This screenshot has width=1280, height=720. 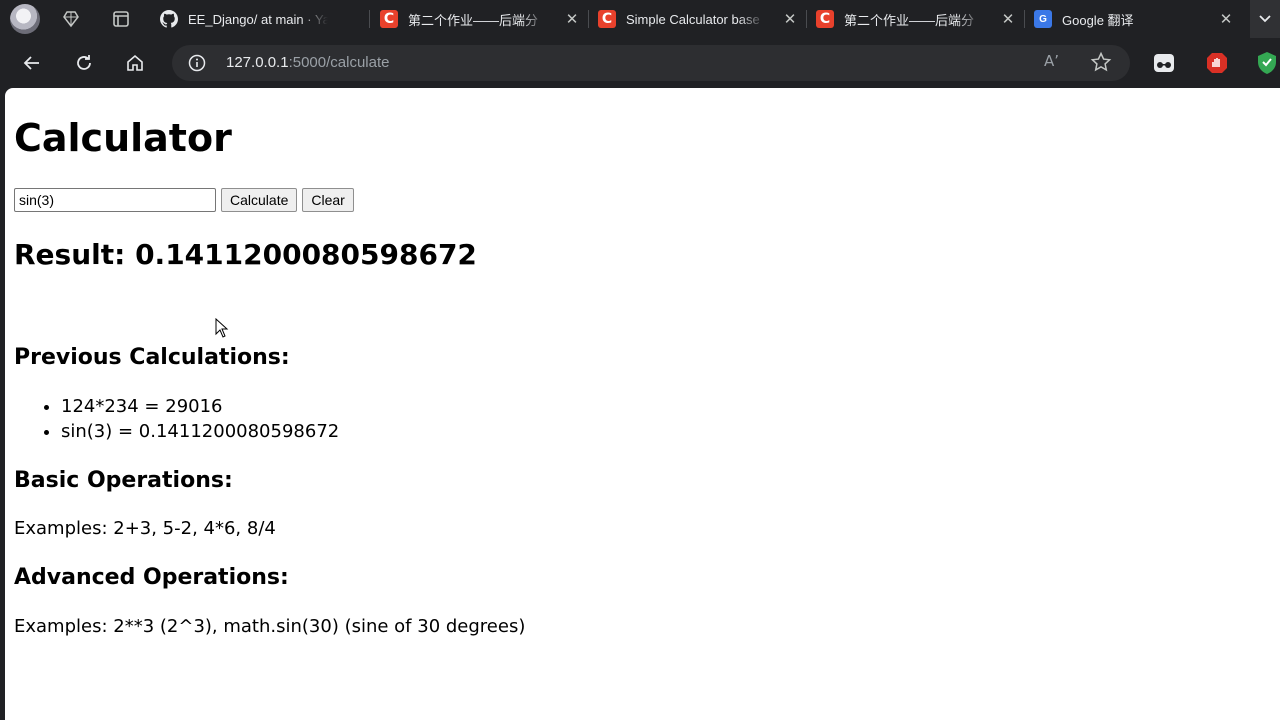 What do you see at coordinates (222, 330) in the screenshot?
I see `mouse-cursor-icon` at bounding box center [222, 330].